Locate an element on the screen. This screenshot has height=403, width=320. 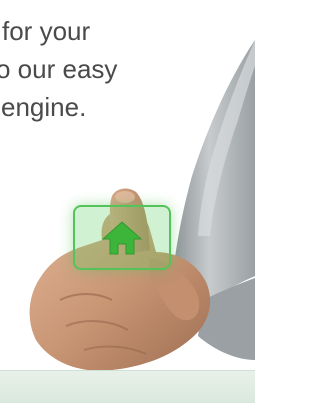
home-icon is located at coordinates (122, 237).